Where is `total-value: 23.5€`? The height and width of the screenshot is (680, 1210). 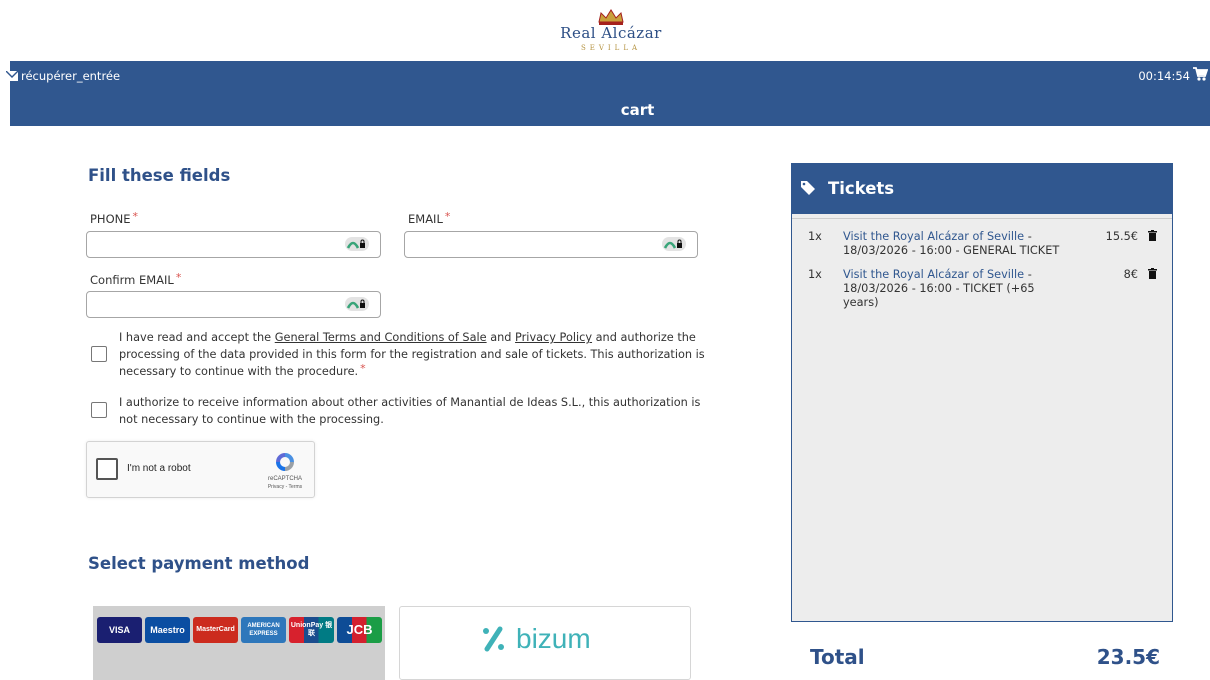 total-value: 23.5€ is located at coordinates (1128, 657).